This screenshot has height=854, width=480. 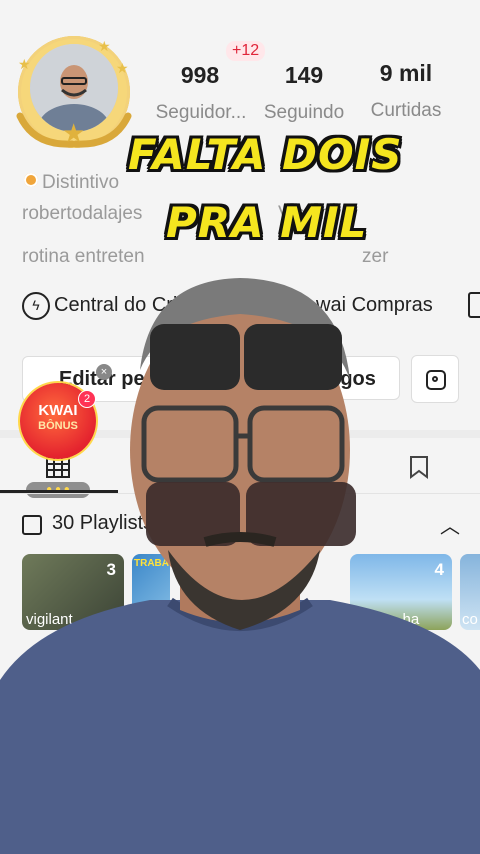 I want to click on caption-line-1: FALTA DOIS, so click(x=265, y=154).